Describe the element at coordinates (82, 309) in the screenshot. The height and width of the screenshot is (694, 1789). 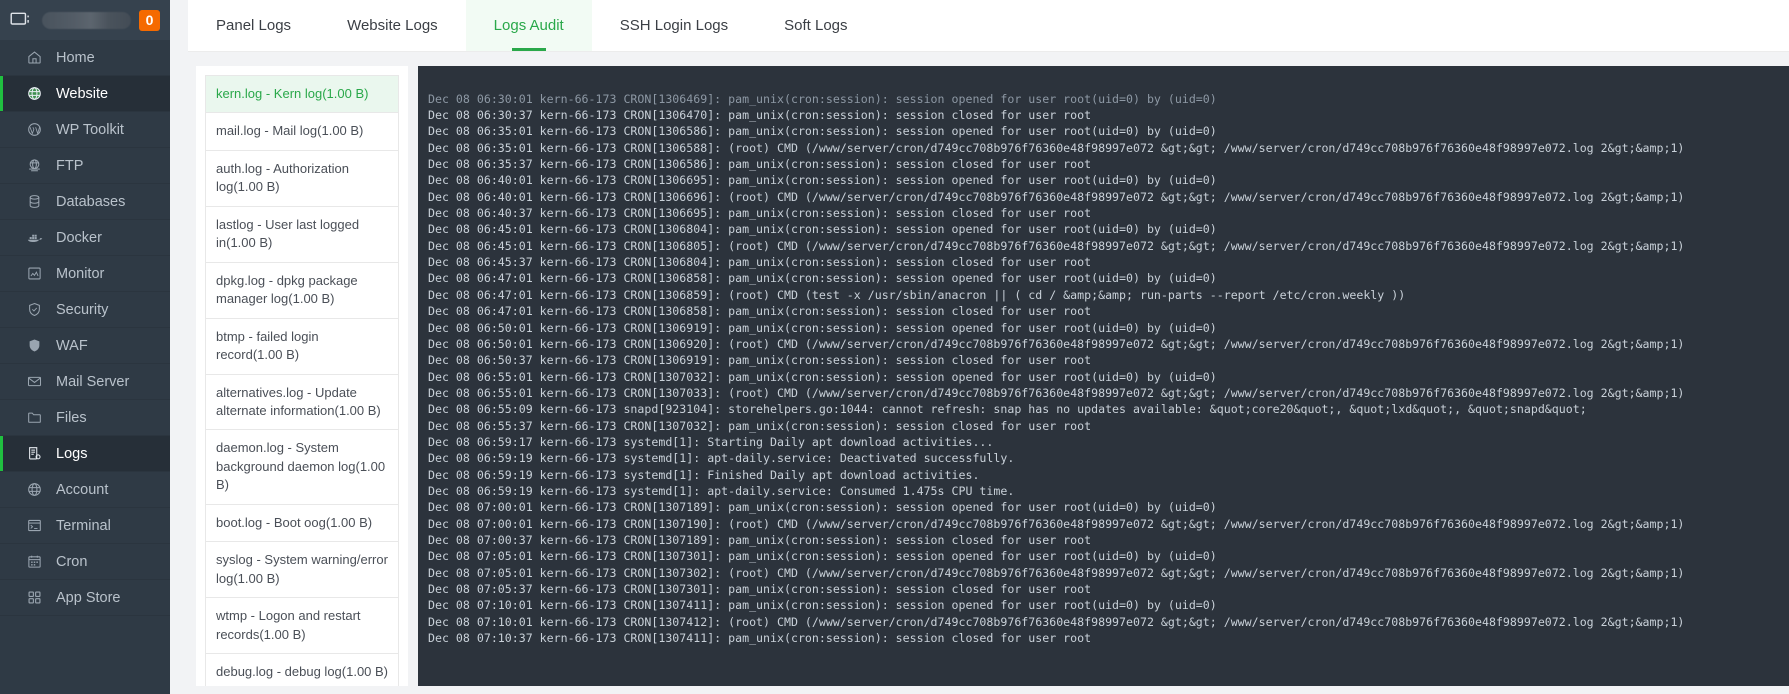
I see `sidebar-item-label: Security` at that location.